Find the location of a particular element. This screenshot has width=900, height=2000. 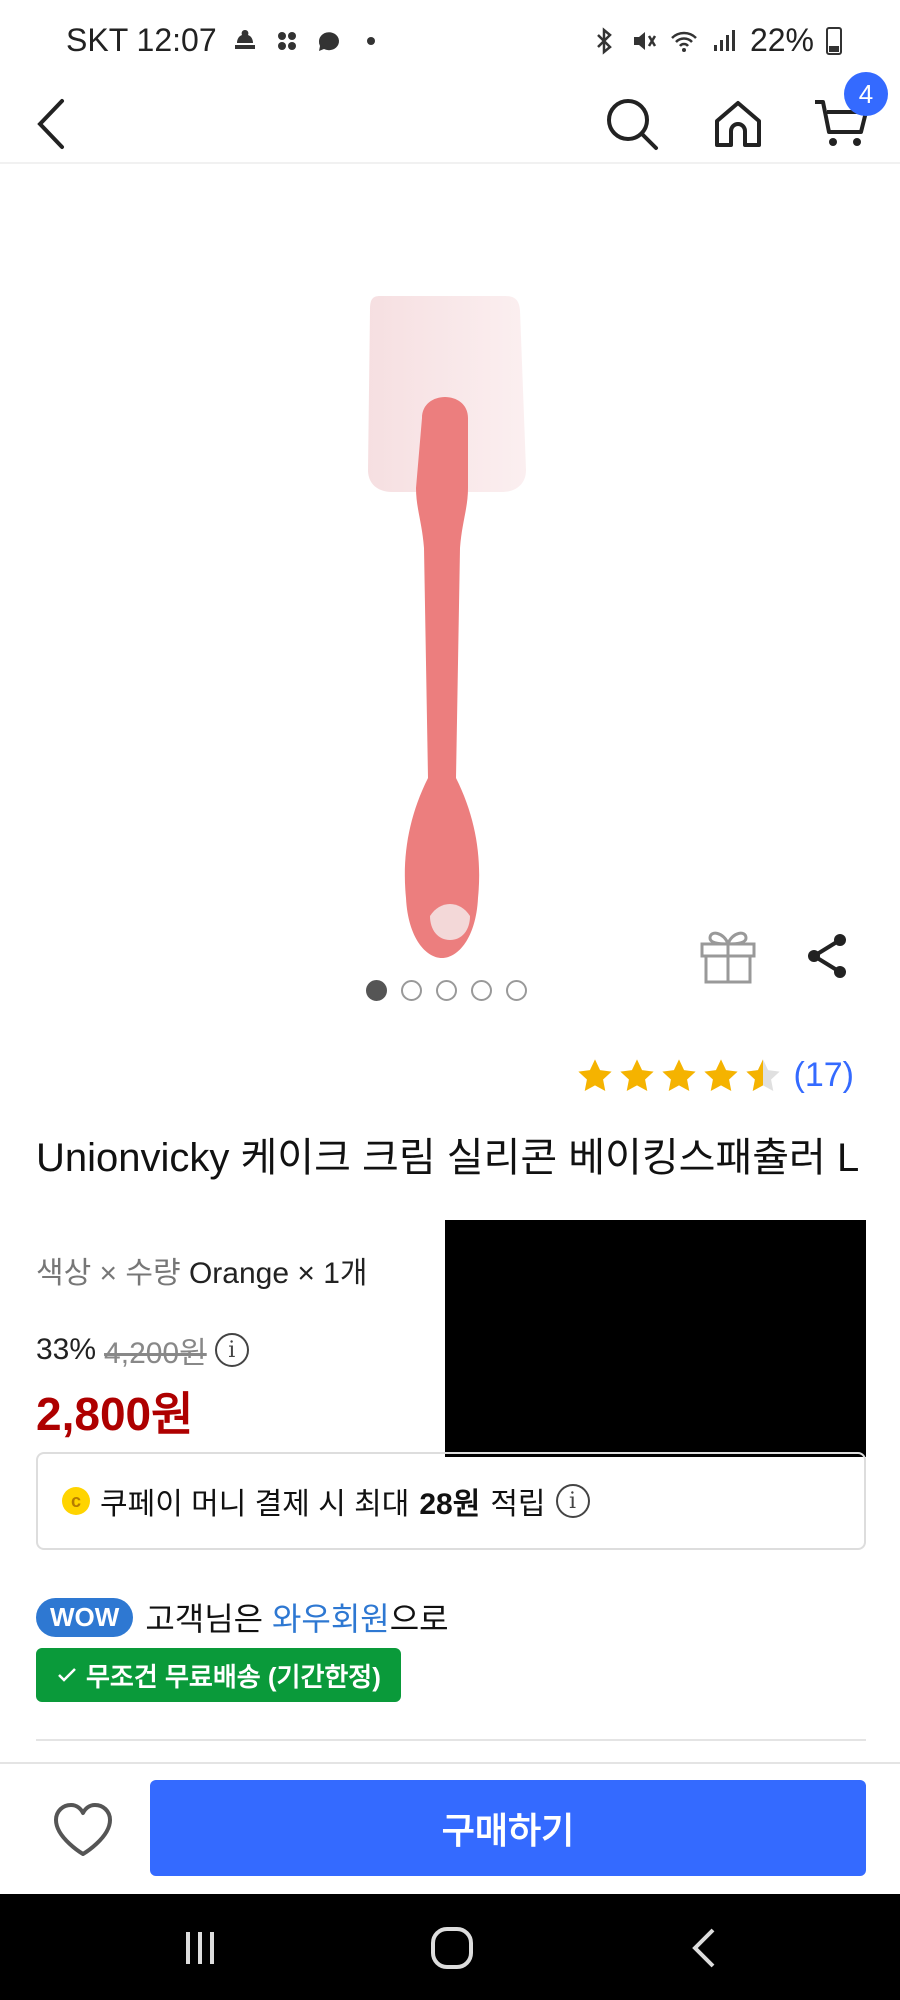

product-rating: (17) is located at coordinates (715, 1075).